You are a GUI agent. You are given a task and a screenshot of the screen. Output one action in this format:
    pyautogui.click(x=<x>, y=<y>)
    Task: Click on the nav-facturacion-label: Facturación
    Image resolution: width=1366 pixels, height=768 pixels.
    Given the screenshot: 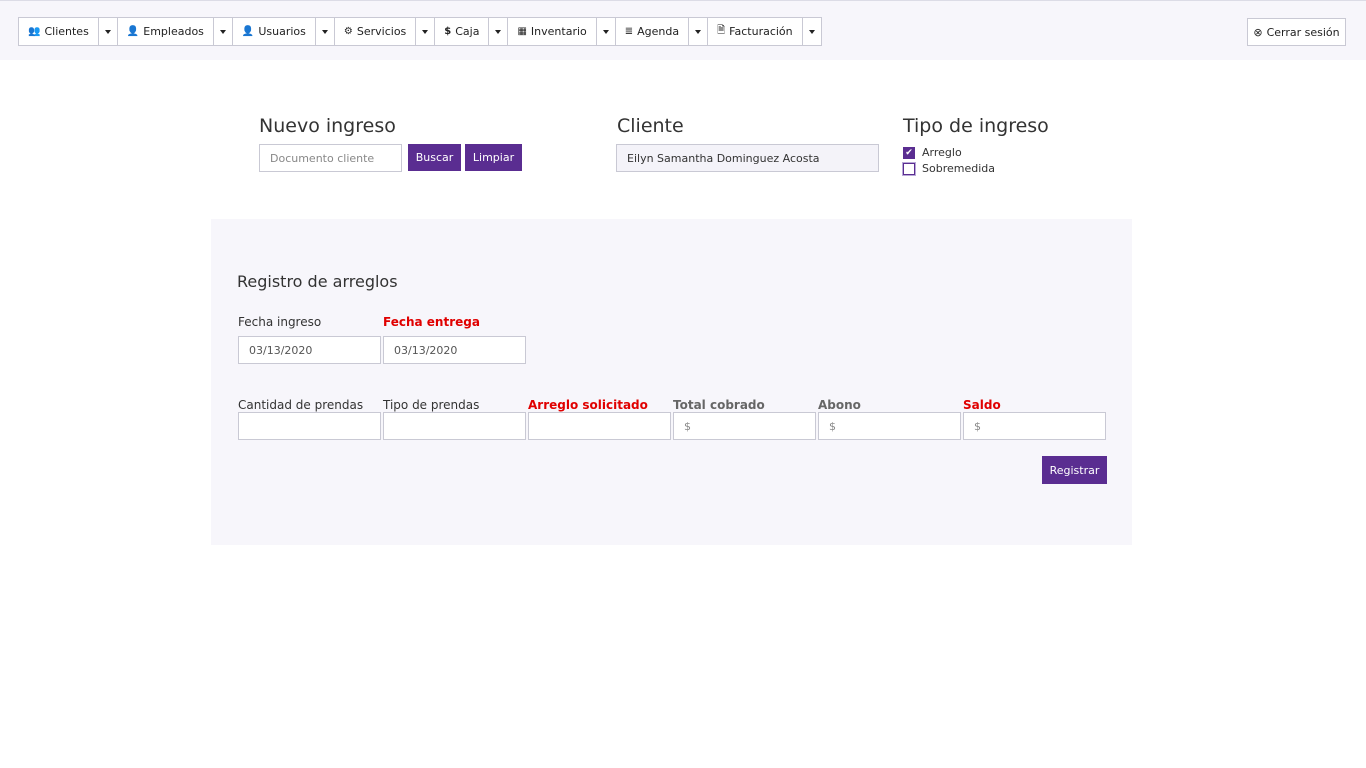 What is the action you would take?
    pyautogui.click(x=761, y=31)
    